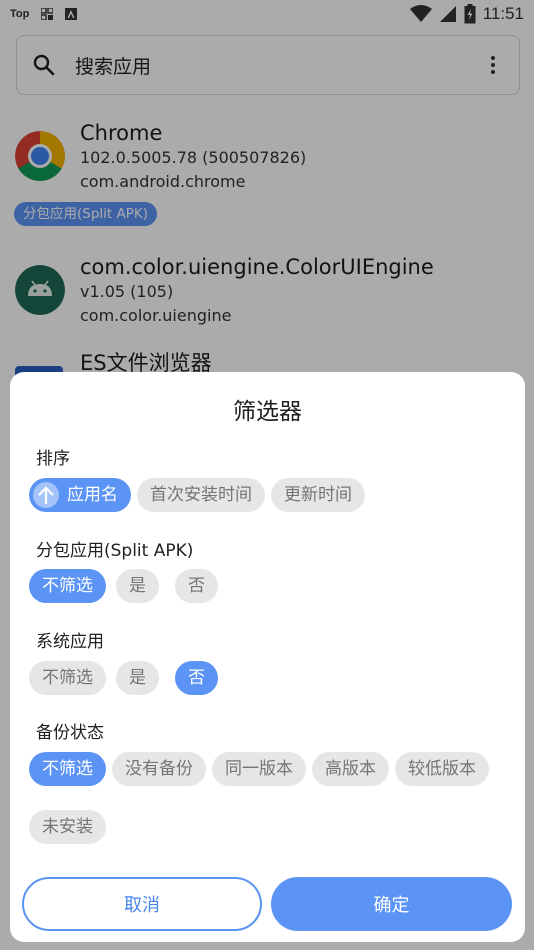  I want to click on system-app-options: 不筛选 是 否, so click(123, 678).